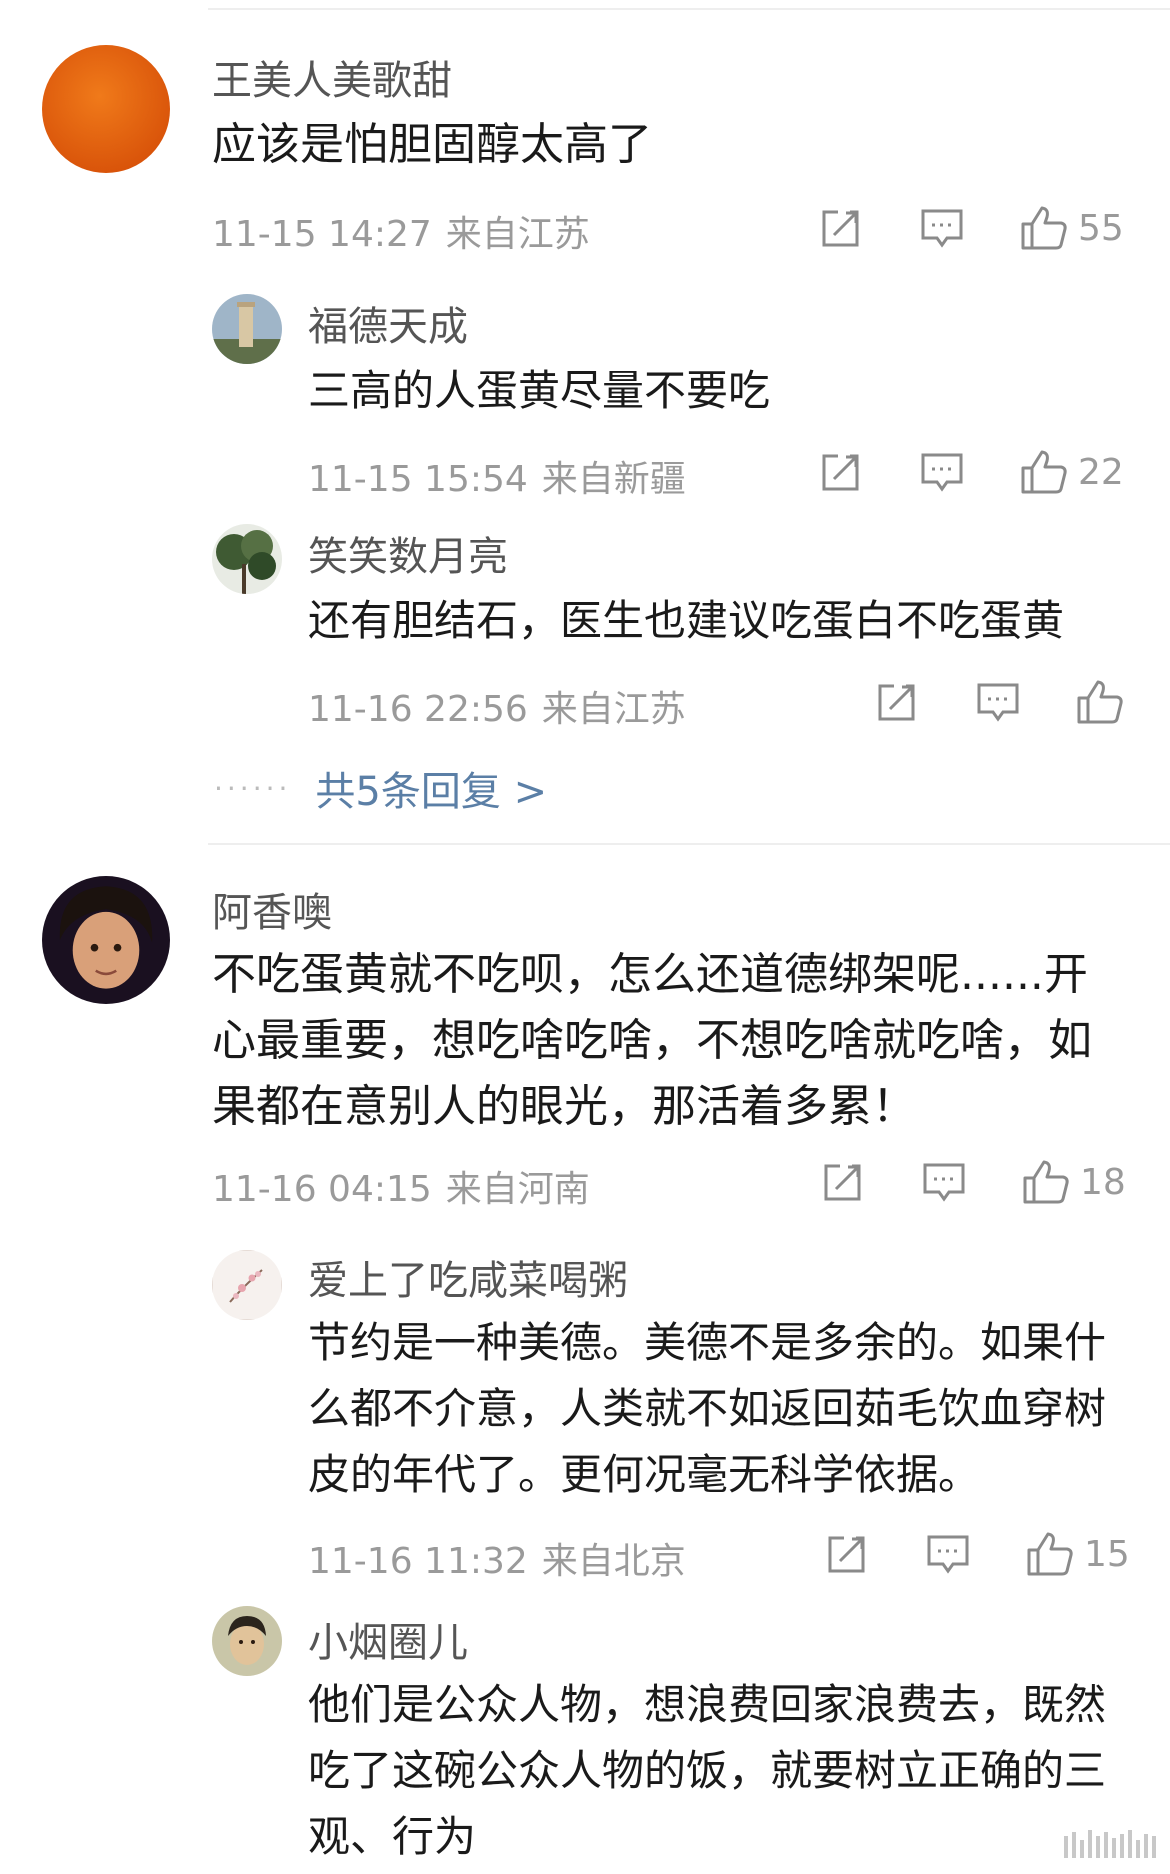 The height and width of the screenshot is (1874, 1170). What do you see at coordinates (432, 144) in the screenshot?
I see `comment-text: 应该是怕胆固醇太高了` at bounding box center [432, 144].